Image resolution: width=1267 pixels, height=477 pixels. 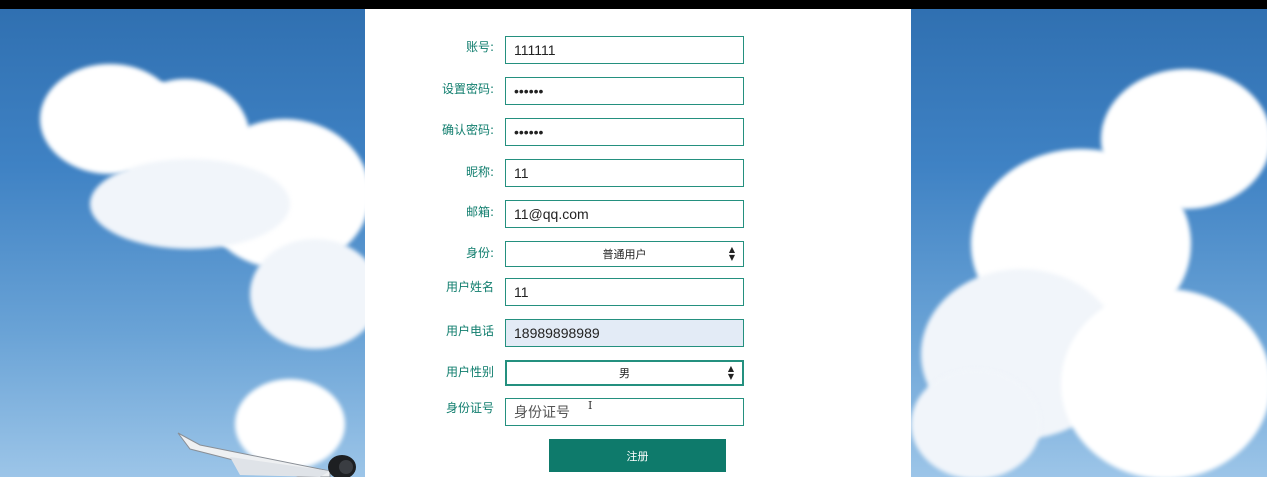 I want to click on role-label: 身份:, so click(x=479, y=253).